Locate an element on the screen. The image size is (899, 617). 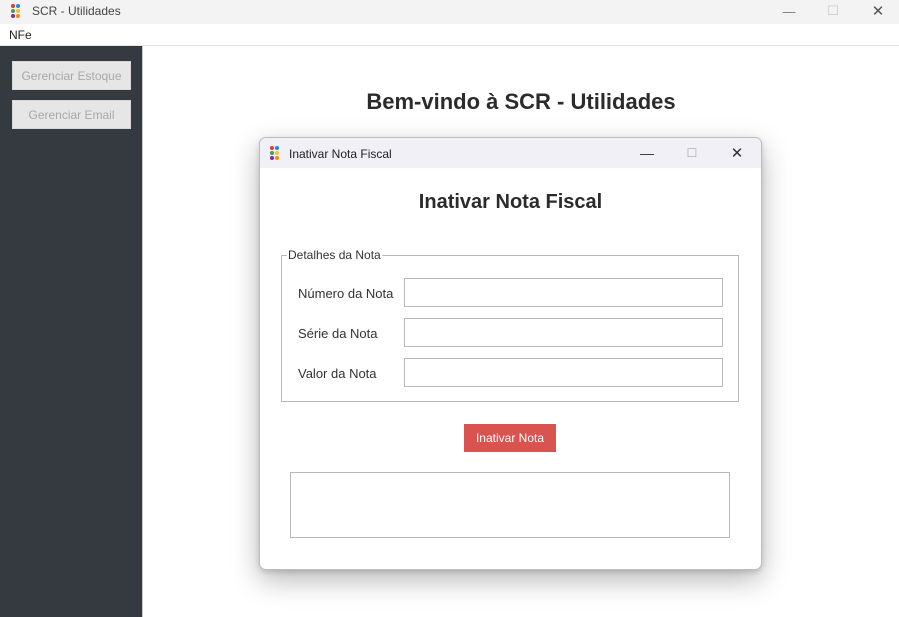
window-title: SCR - Utilidades is located at coordinates (76, 11).